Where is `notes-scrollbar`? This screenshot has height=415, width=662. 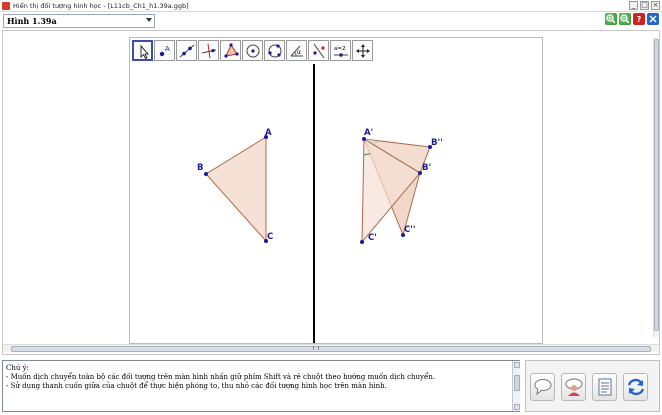
notes-scrollbar is located at coordinates (516, 386).